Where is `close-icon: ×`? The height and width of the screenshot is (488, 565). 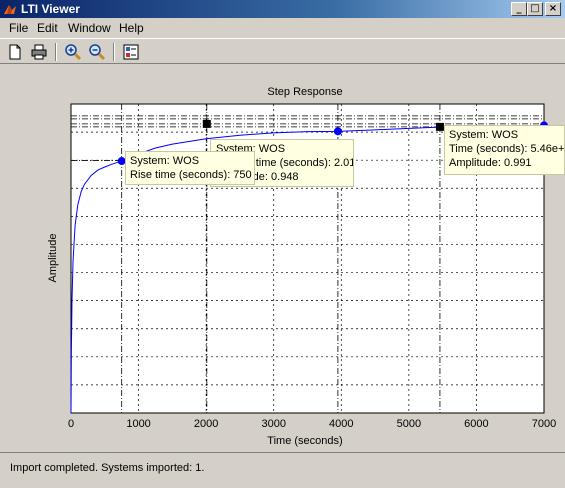 close-icon: × is located at coordinates (553, 8).